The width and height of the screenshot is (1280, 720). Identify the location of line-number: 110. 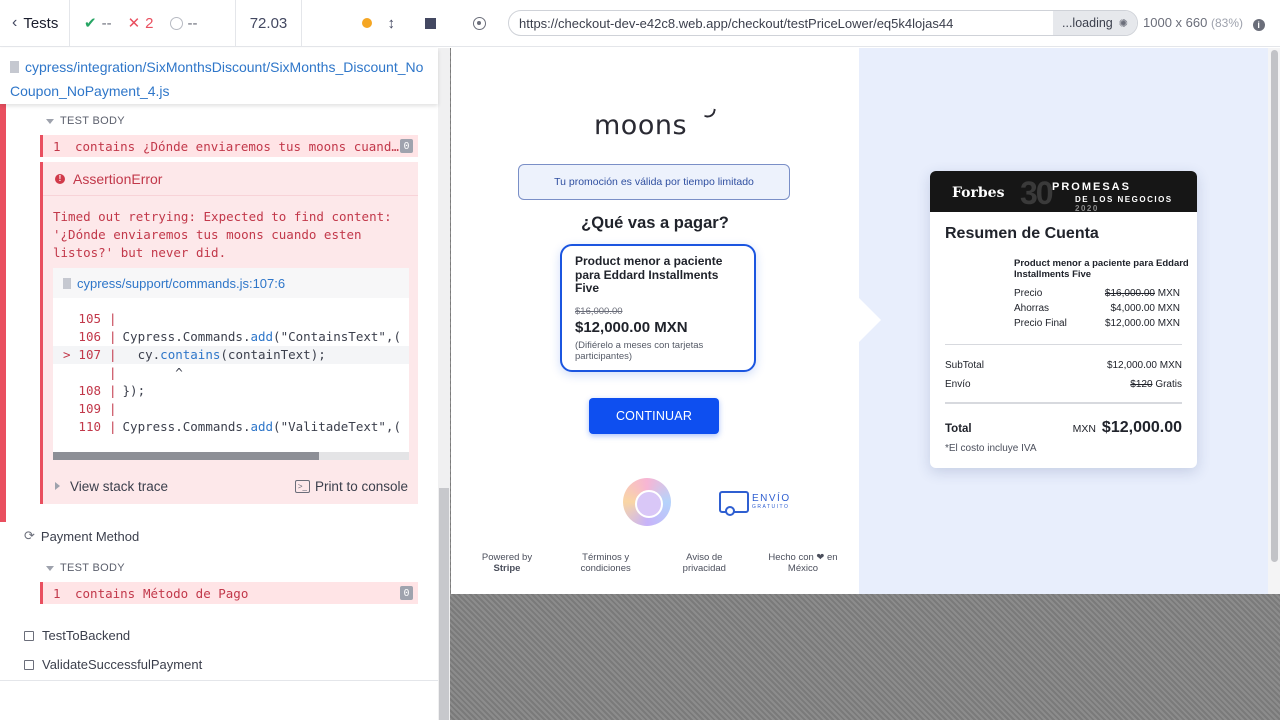
(89, 426).